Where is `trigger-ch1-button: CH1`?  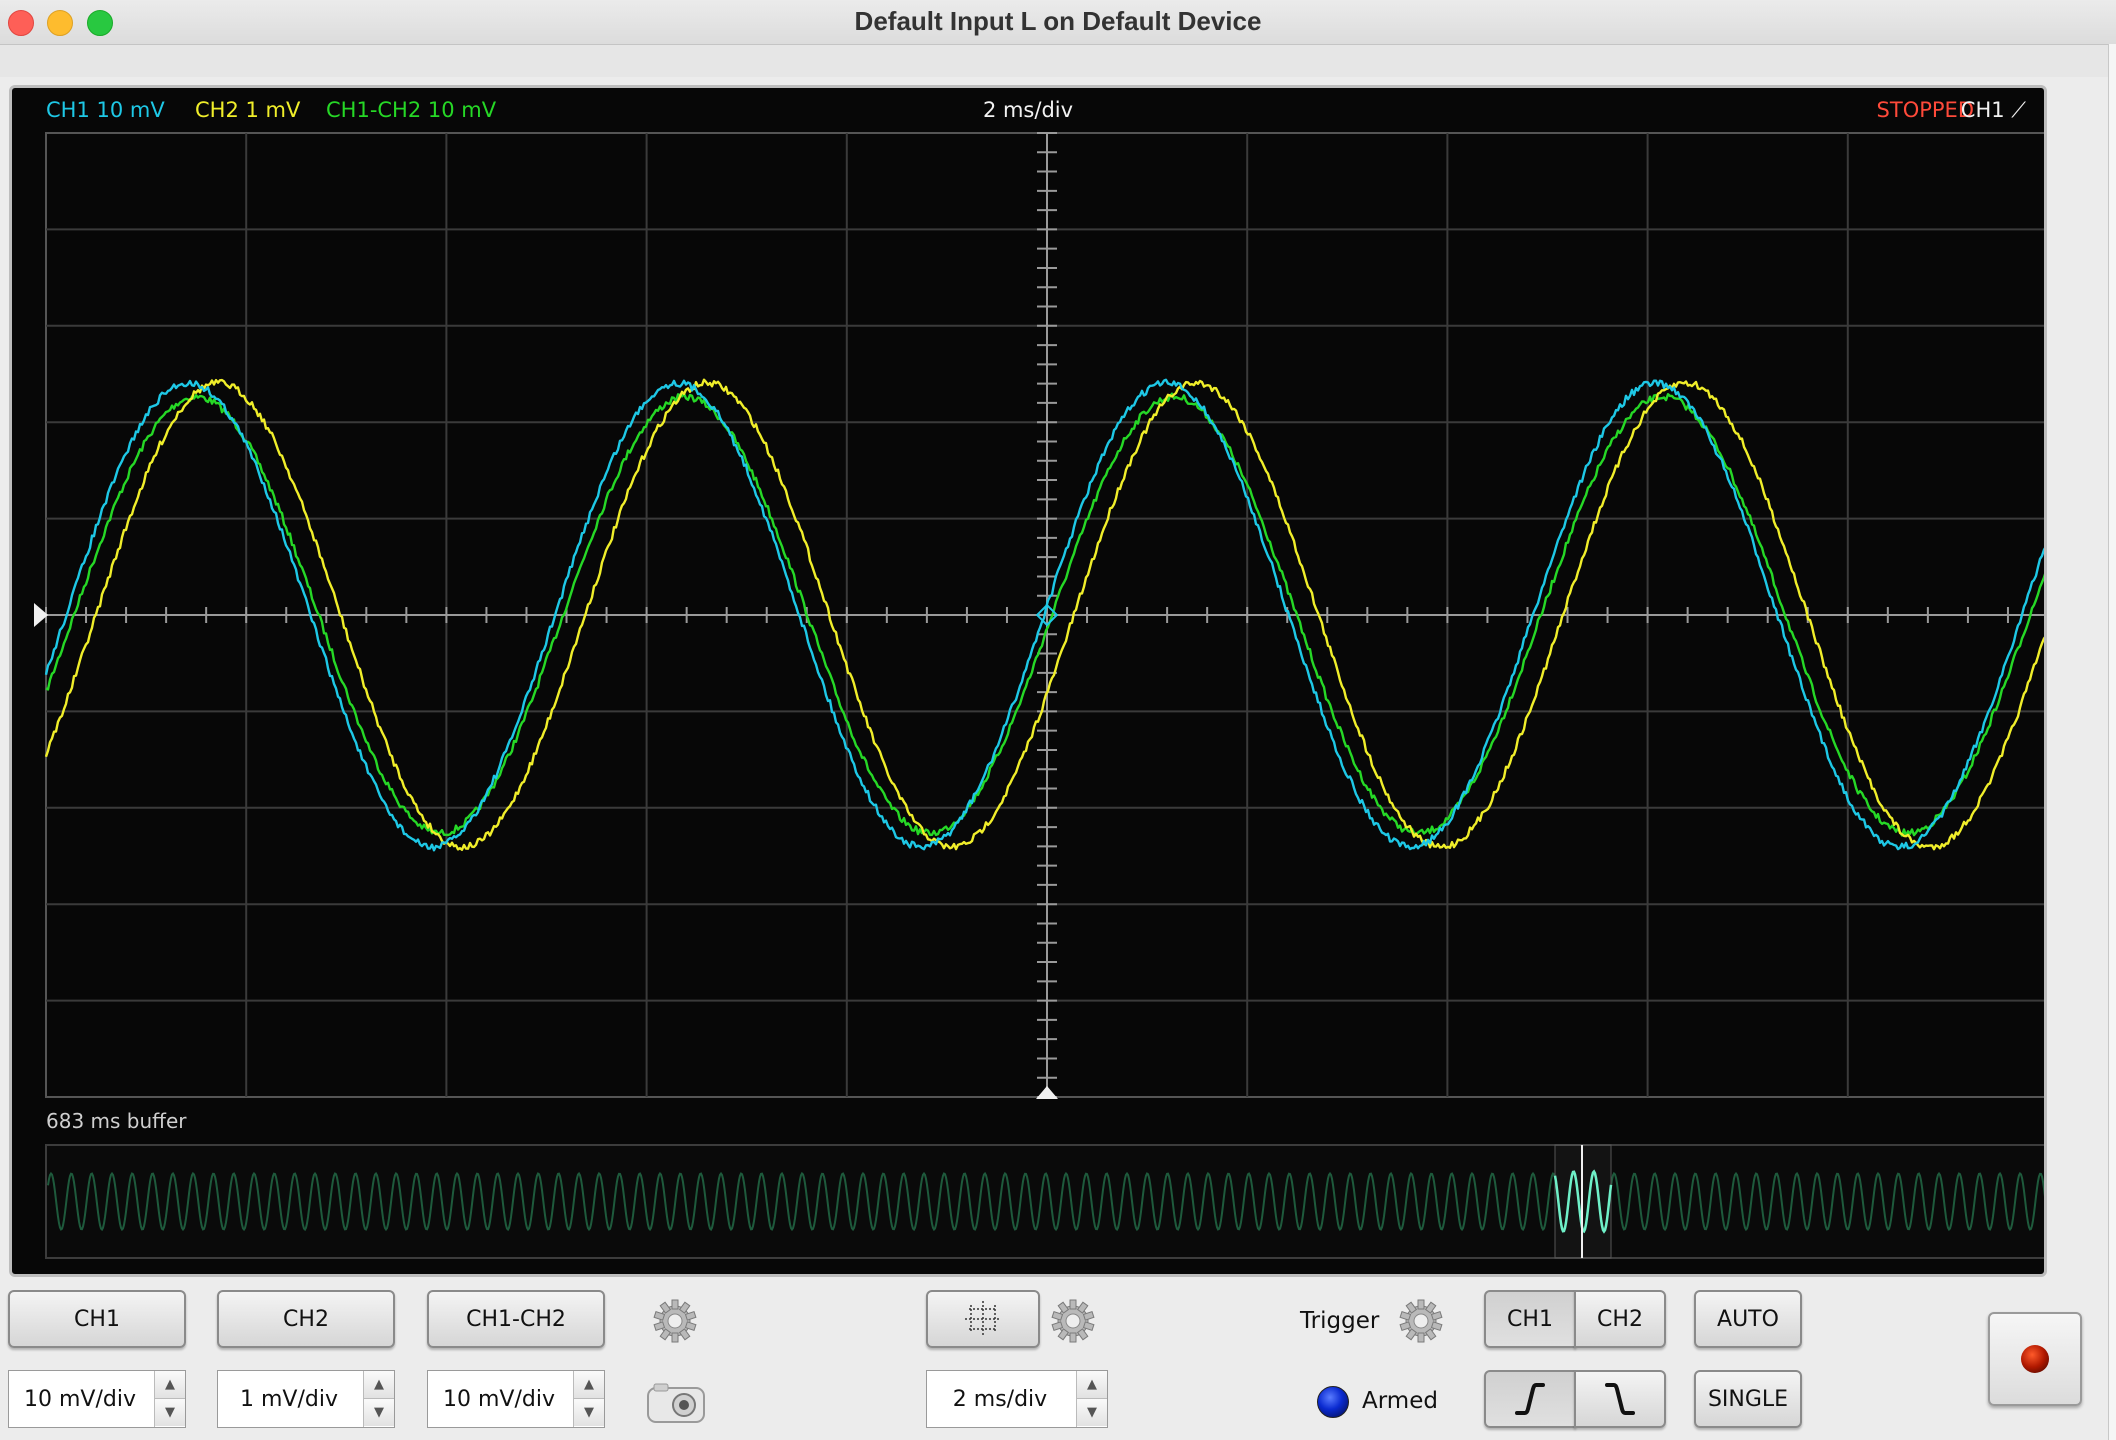 trigger-ch1-button: CH1 is located at coordinates (1530, 1319).